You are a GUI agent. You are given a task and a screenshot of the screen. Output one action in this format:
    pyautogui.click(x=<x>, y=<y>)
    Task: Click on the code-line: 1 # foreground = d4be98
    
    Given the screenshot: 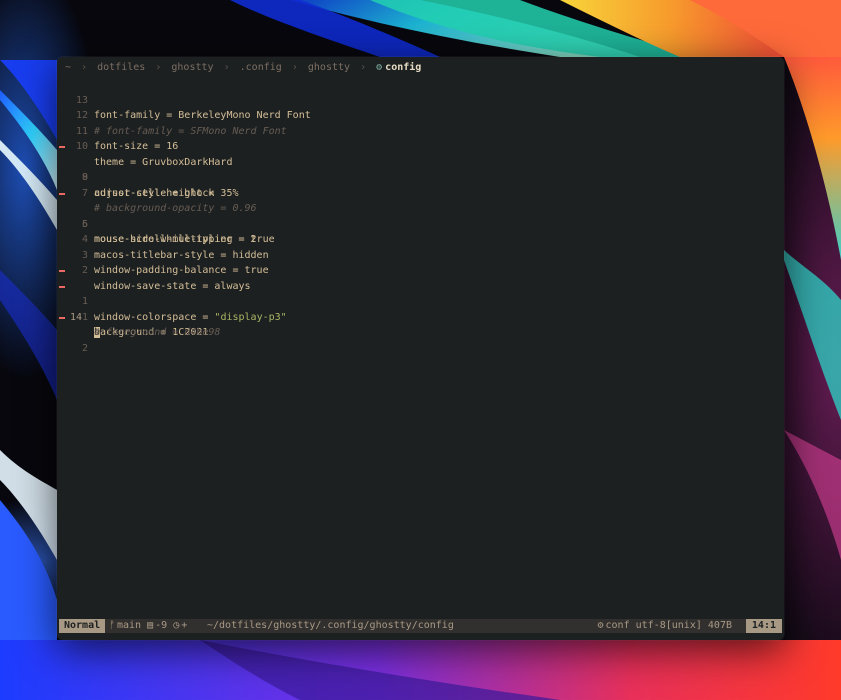 What is the action you would take?
    pyautogui.click(x=420, y=316)
    